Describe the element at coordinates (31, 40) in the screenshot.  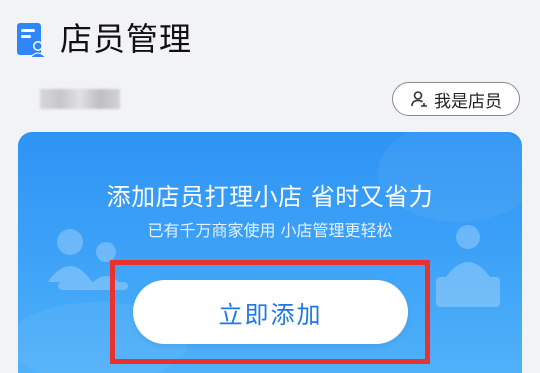
I see `document-user-icon` at that location.